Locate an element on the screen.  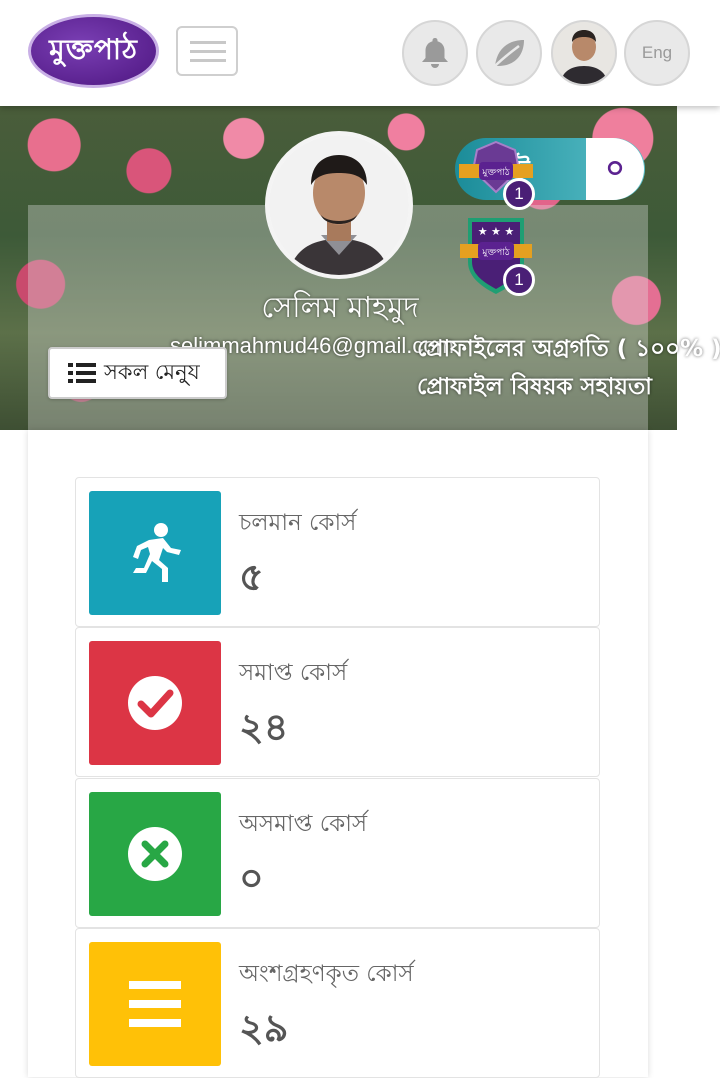
badge-2-name: মুক্তপাঠ is located at coordinates (495, 252).